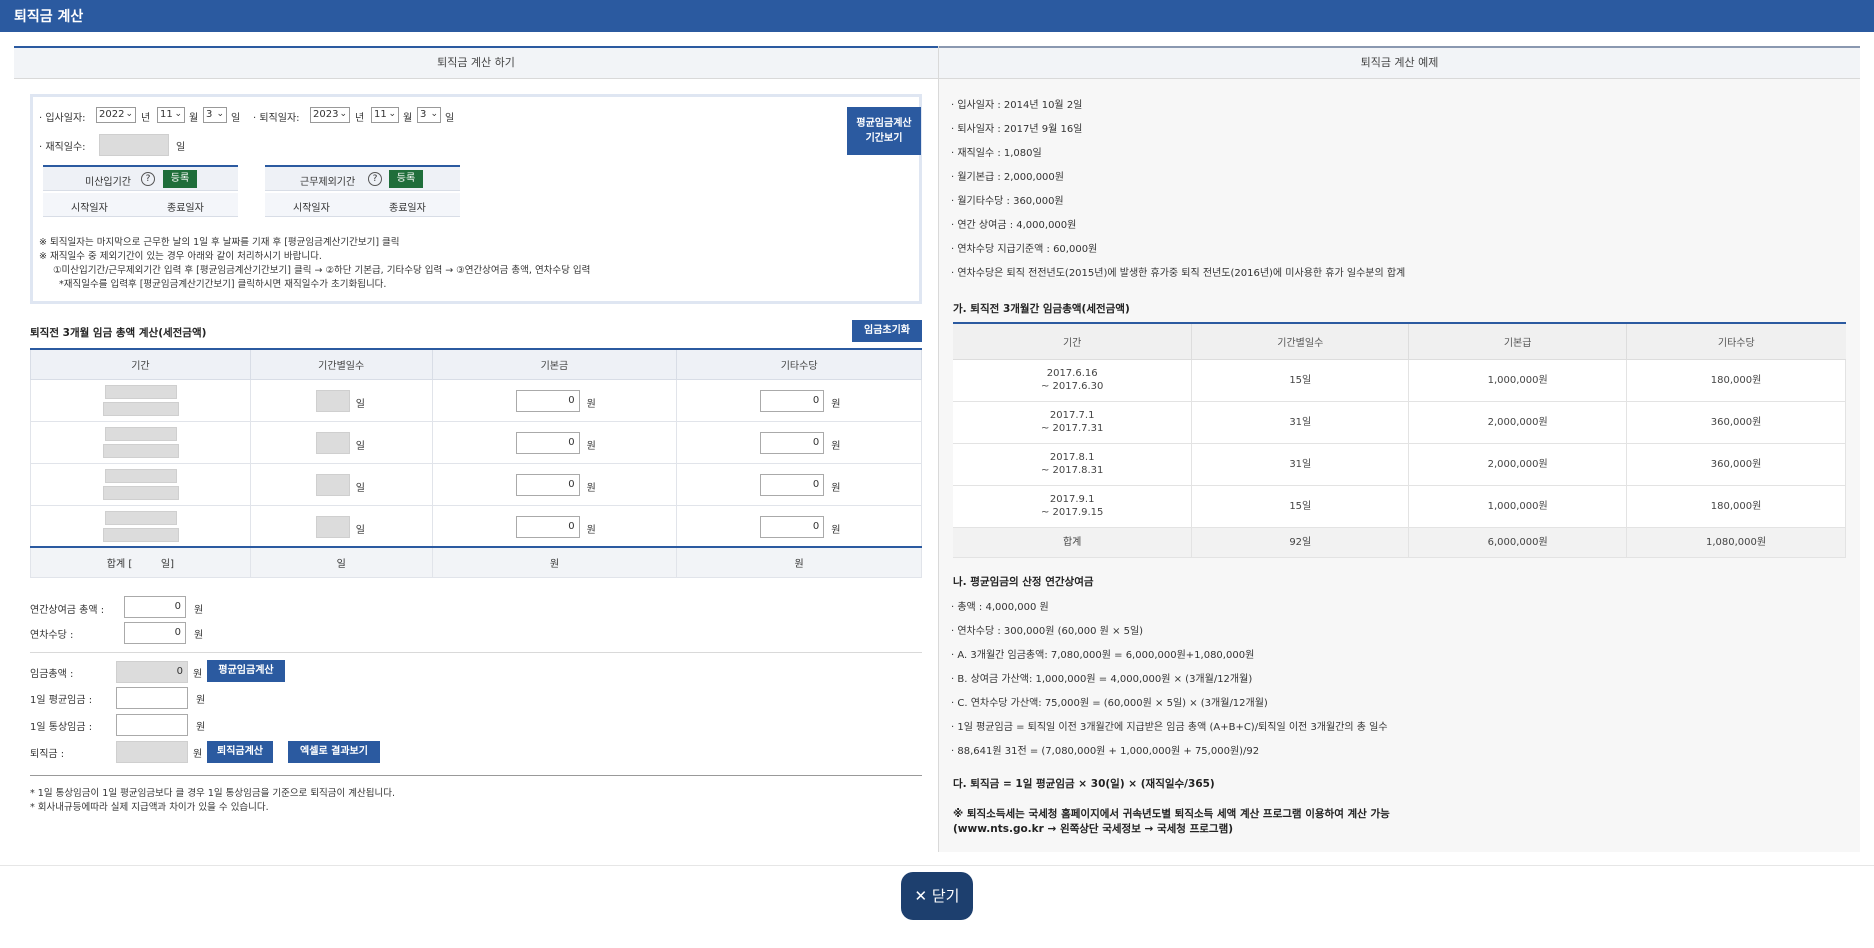 The height and width of the screenshot is (948, 1874). What do you see at coordinates (1736, 542) in the screenshot?
I see `total-other-cell: 1,080,000원` at bounding box center [1736, 542].